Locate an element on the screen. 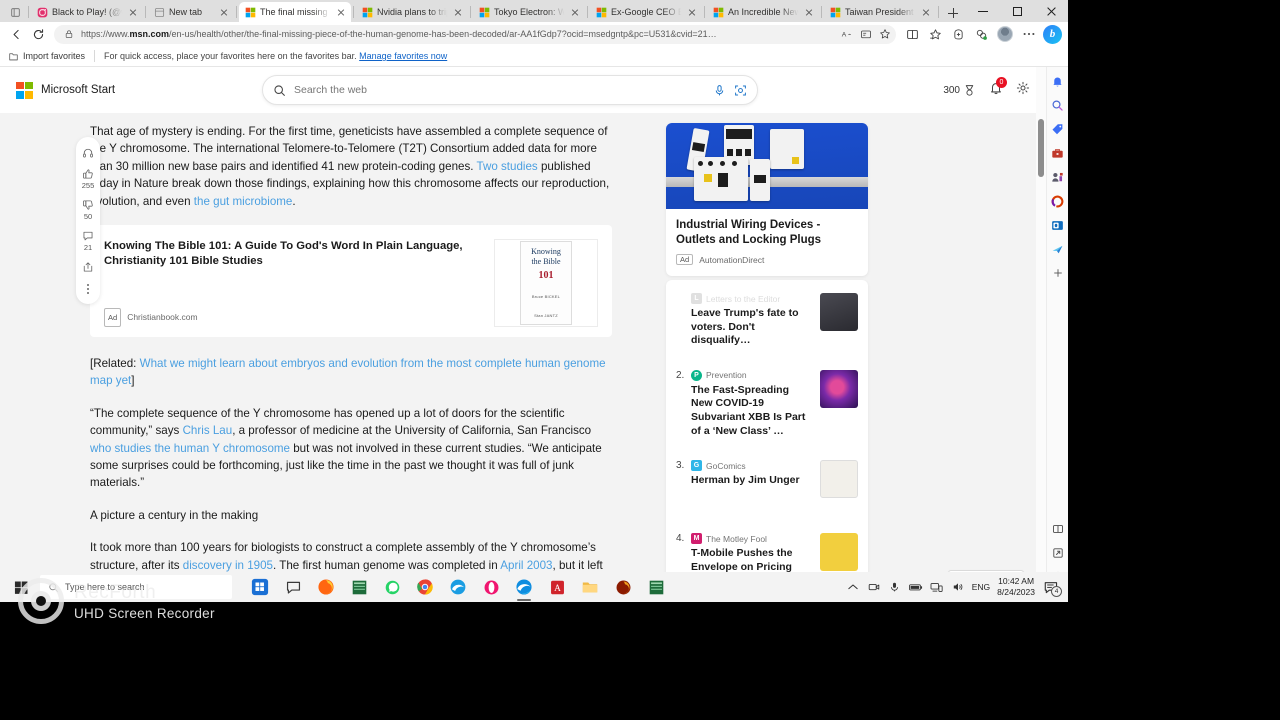 Image resolution: width=1280 pixels, height=720 pixels. copilot-icon: b is located at coordinates (1052, 34).